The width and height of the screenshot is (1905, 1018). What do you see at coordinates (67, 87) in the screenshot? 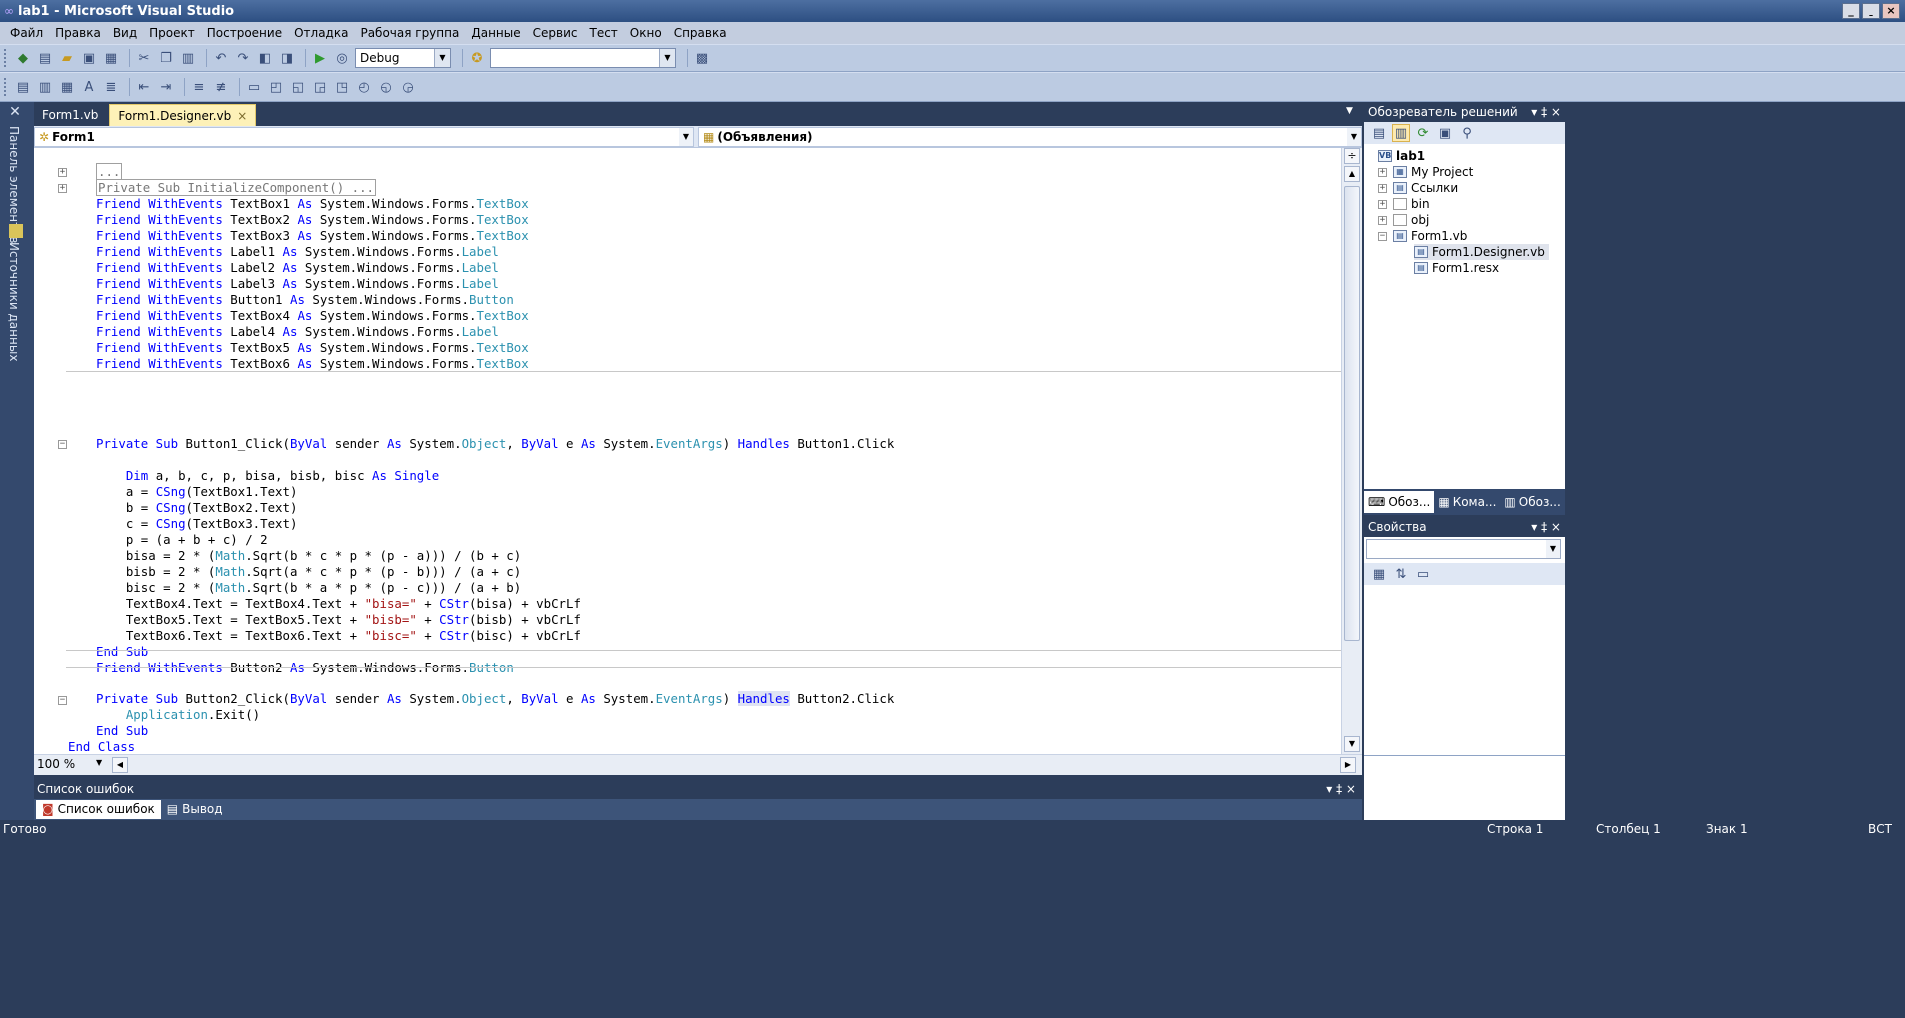
I see `quick-info-icon: ▦` at bounding box center [67, 87].